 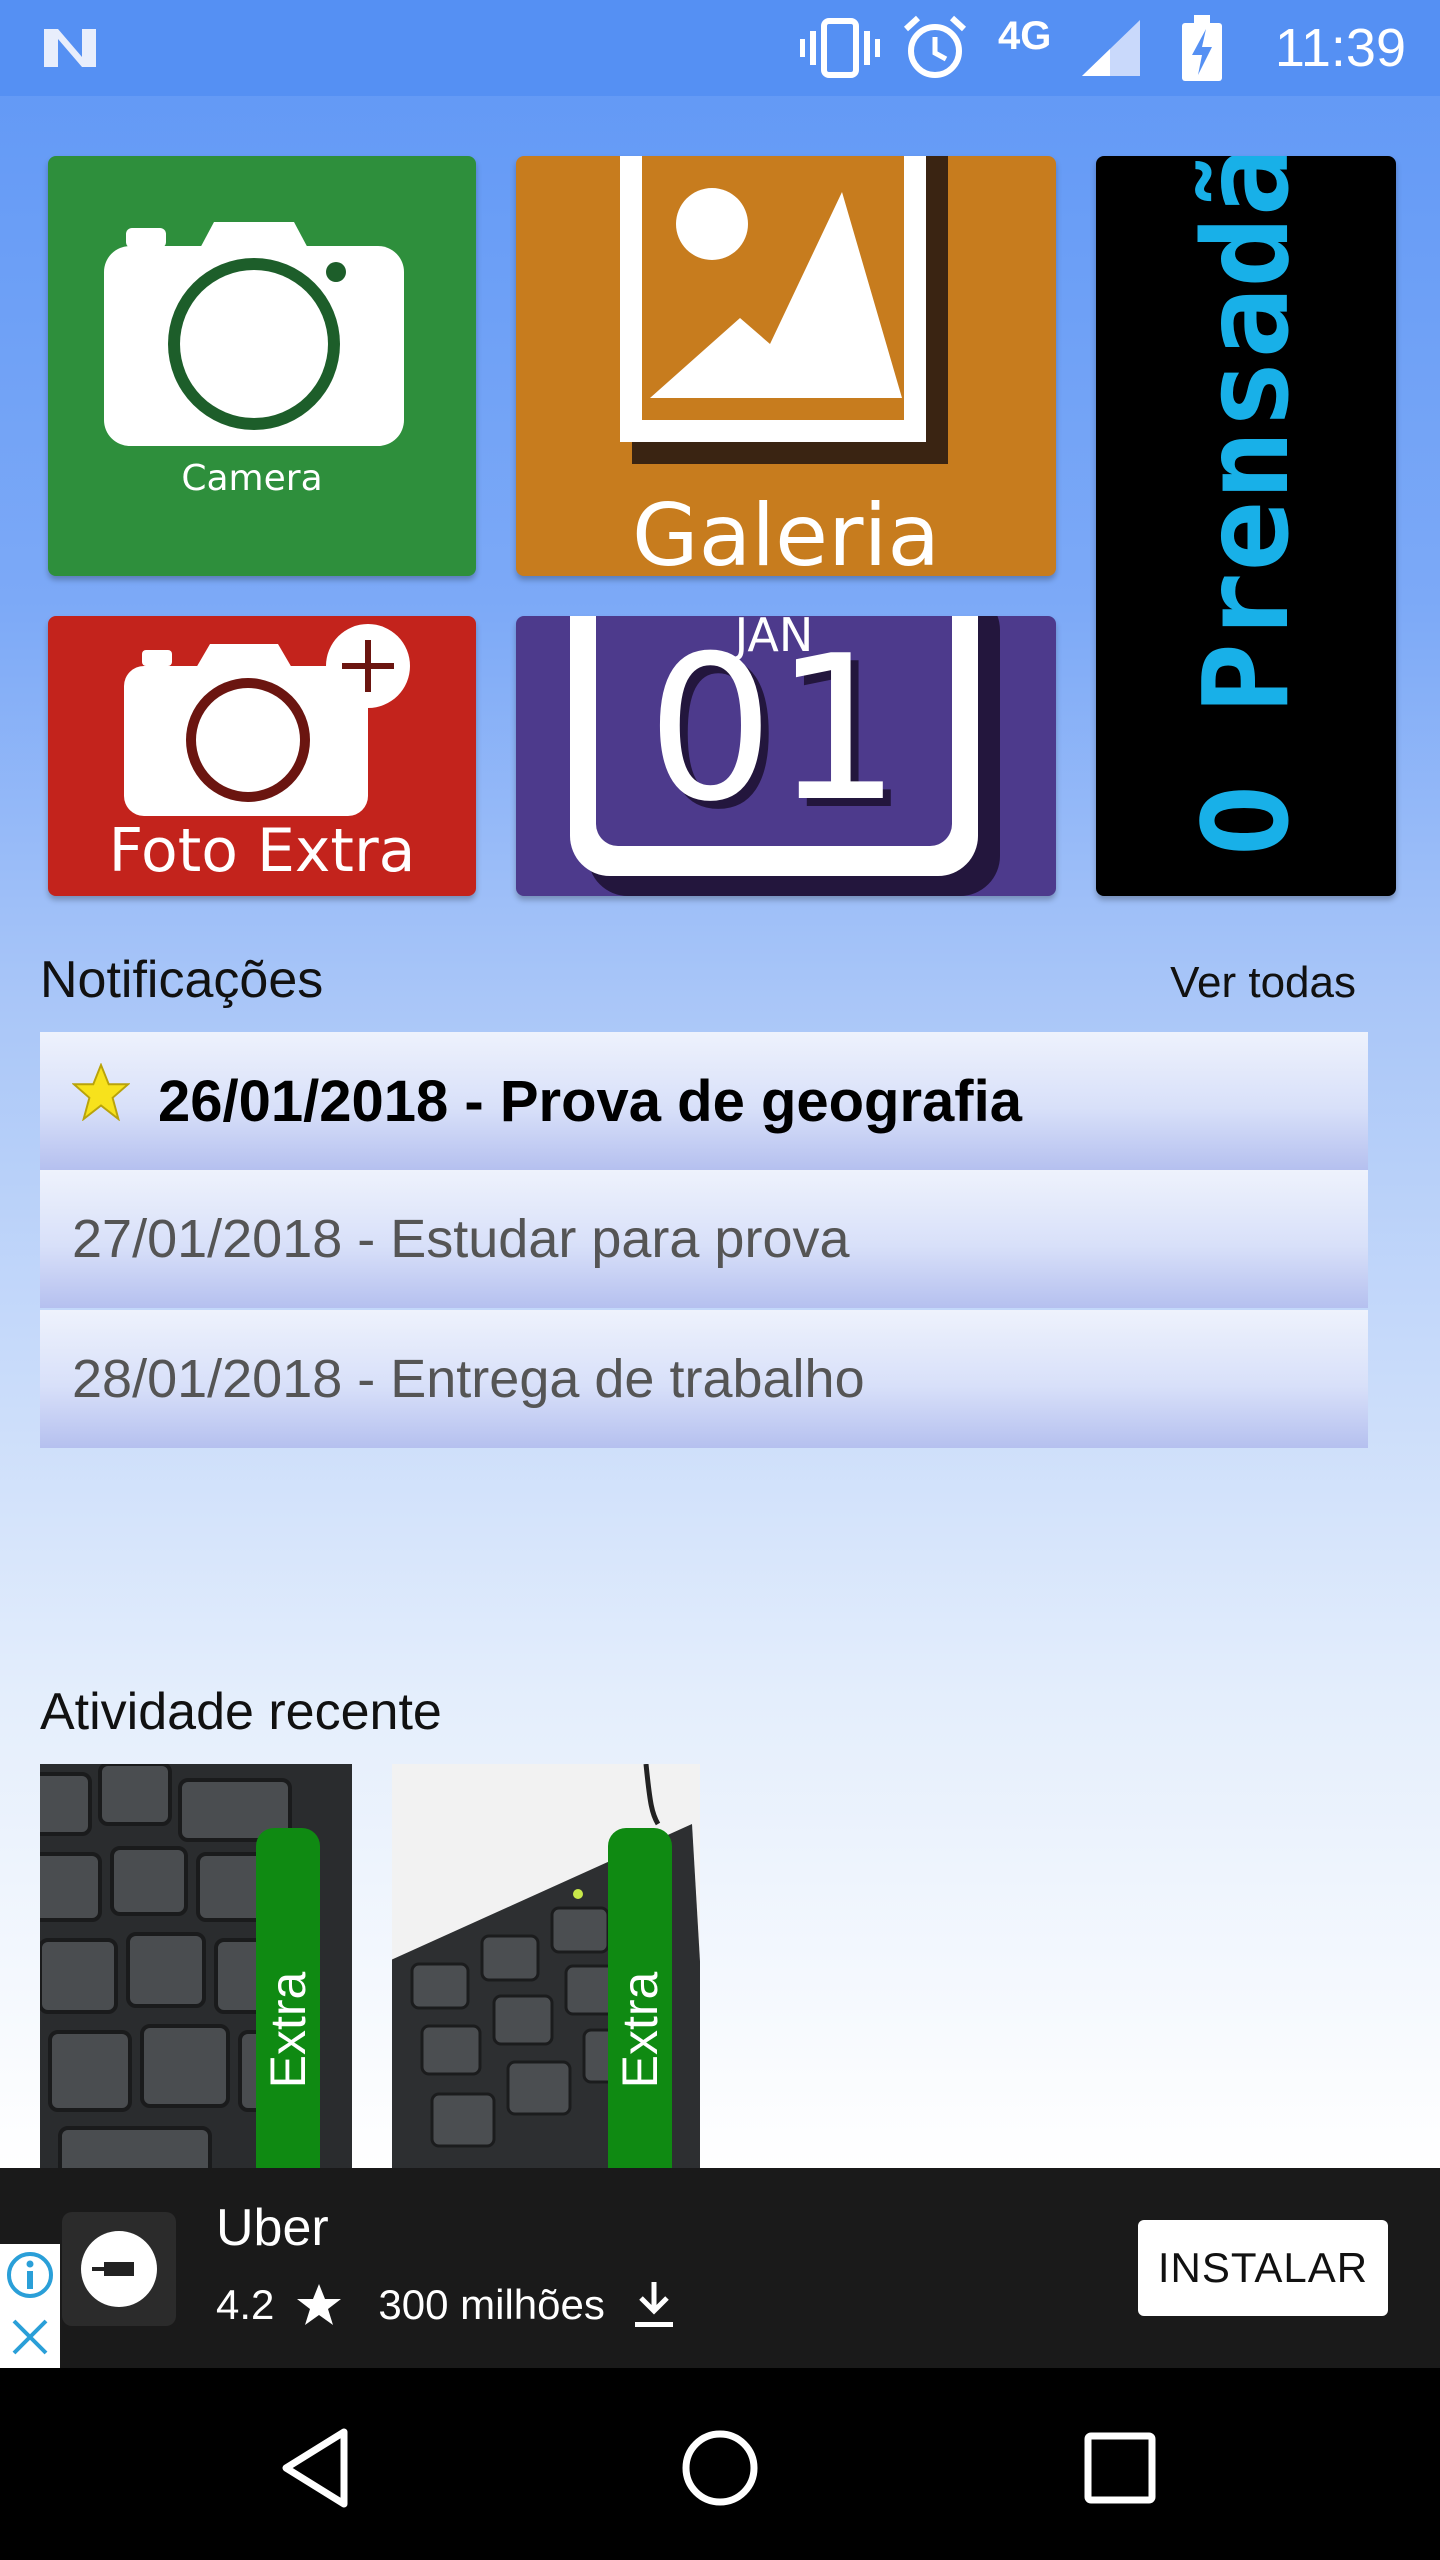 I want to click on ad-app-name: Uber, so click(x=272, y=2228).